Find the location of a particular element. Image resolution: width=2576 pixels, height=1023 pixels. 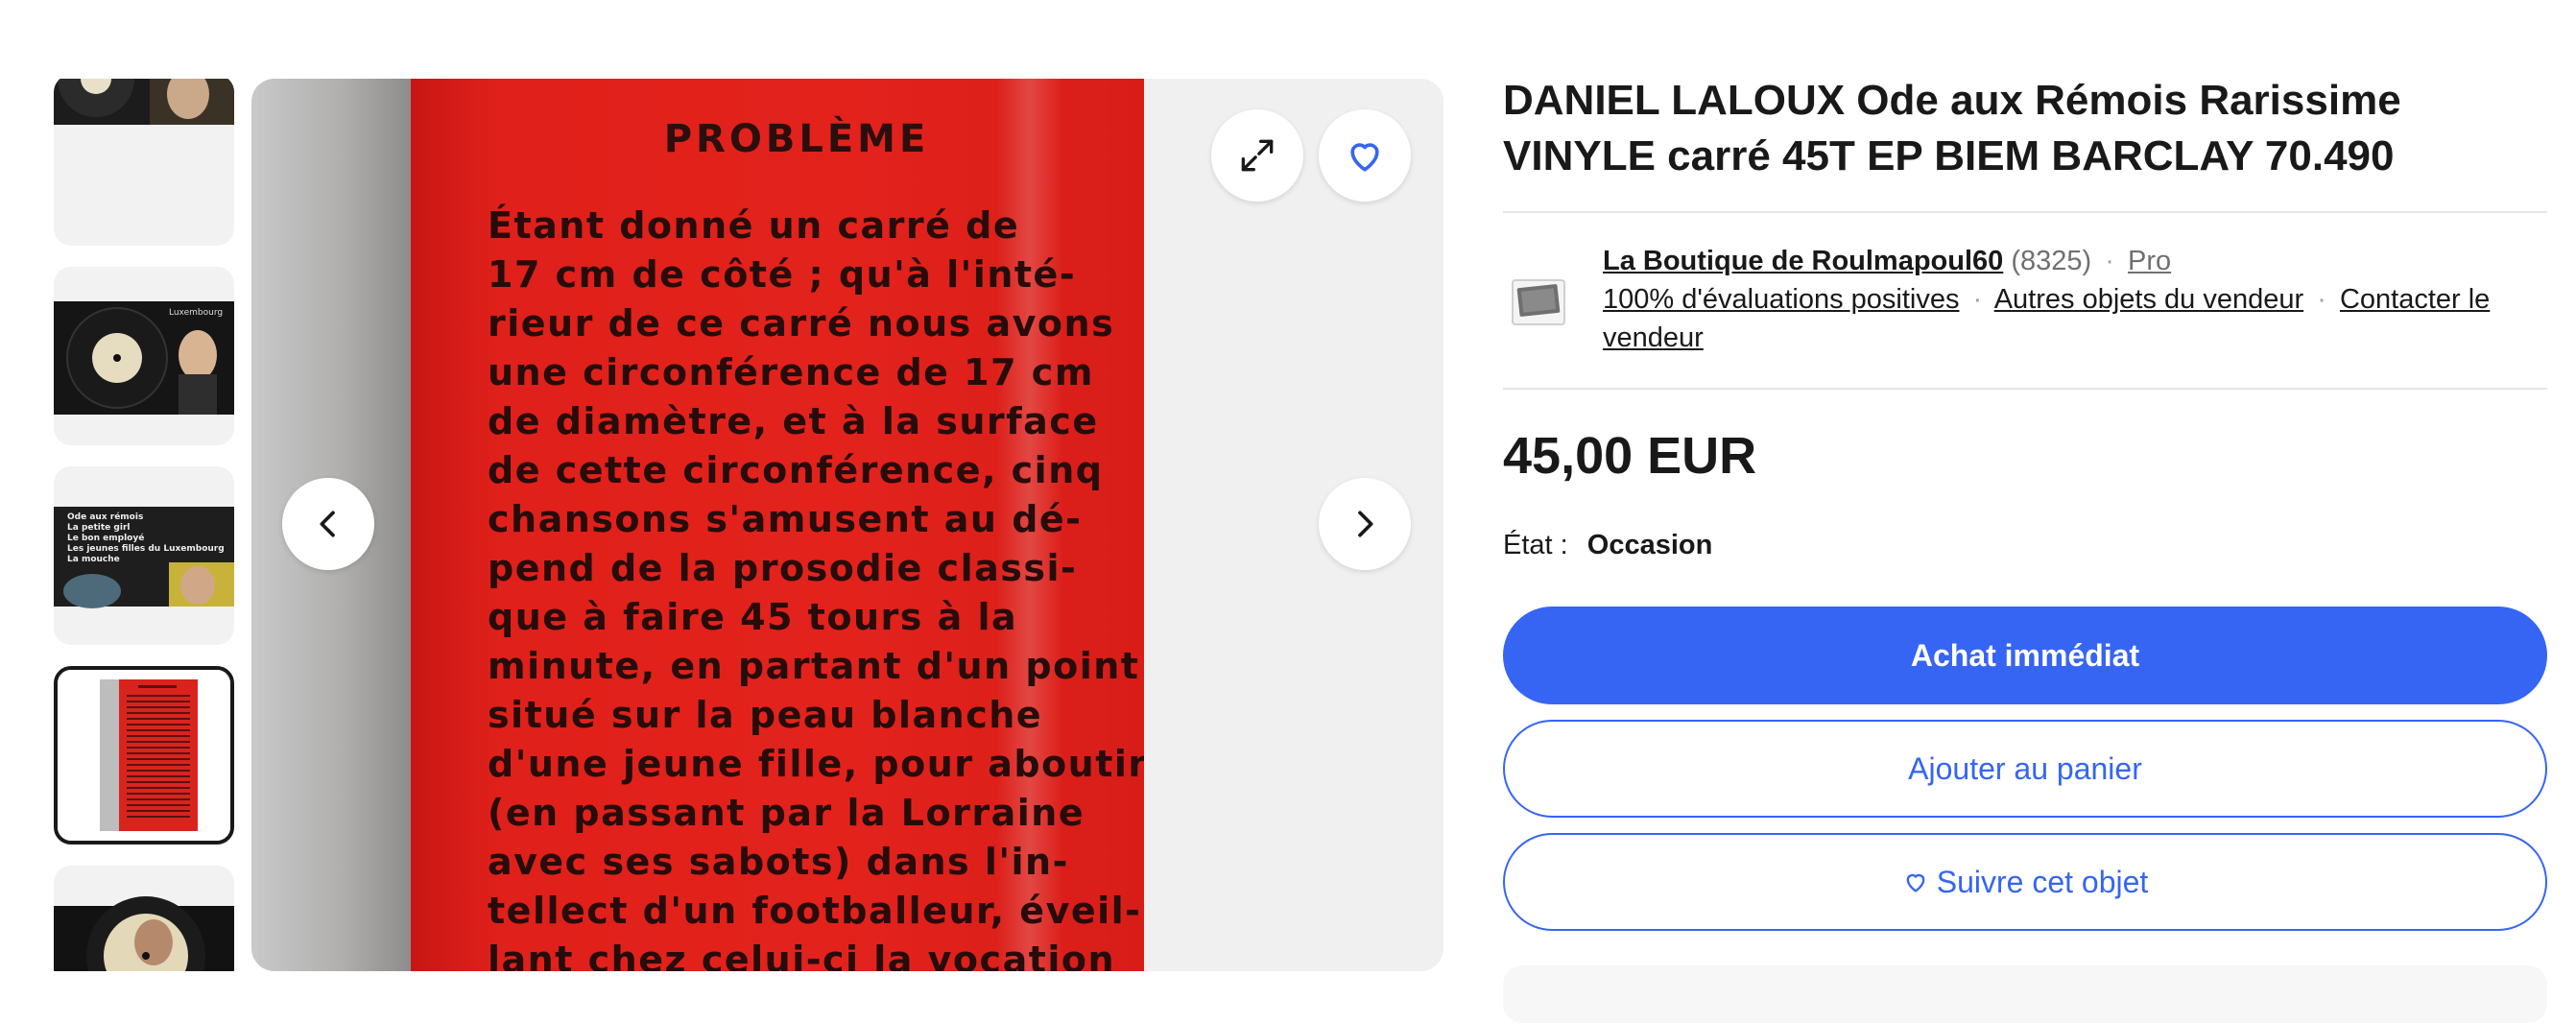

thumbnail-2-image: Luxembourg is located at coordinates (144, 356).